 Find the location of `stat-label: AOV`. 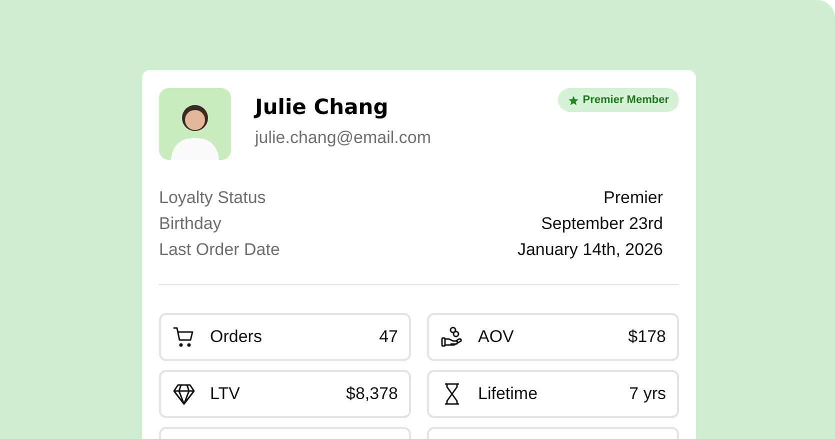

stat-label: AOV is located at coordinates (496, 337).